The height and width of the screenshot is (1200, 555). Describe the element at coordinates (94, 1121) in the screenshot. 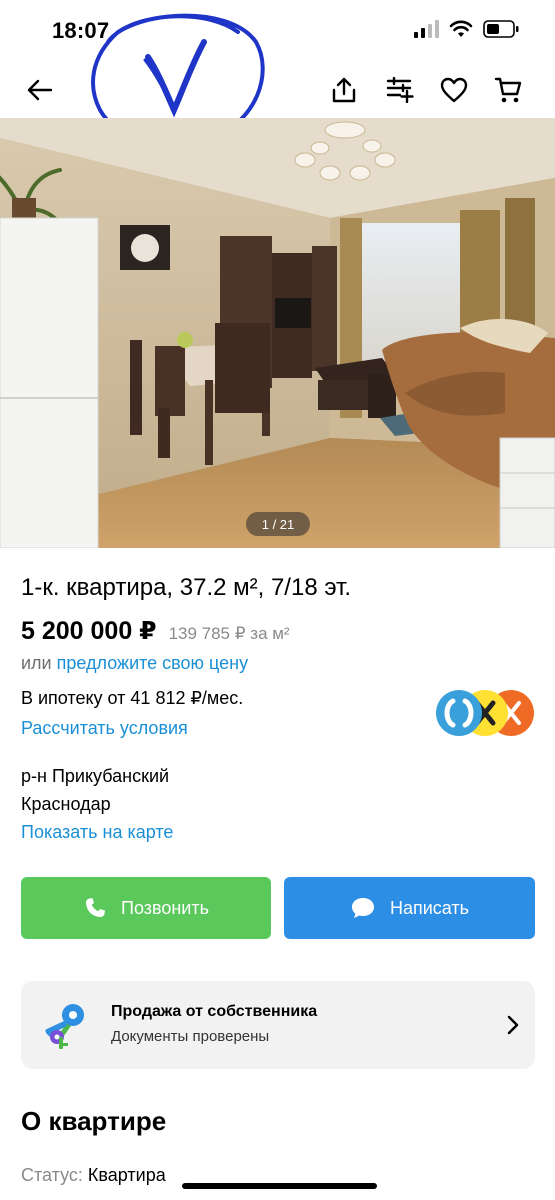

I see `about-heading: О квартире` at that location.